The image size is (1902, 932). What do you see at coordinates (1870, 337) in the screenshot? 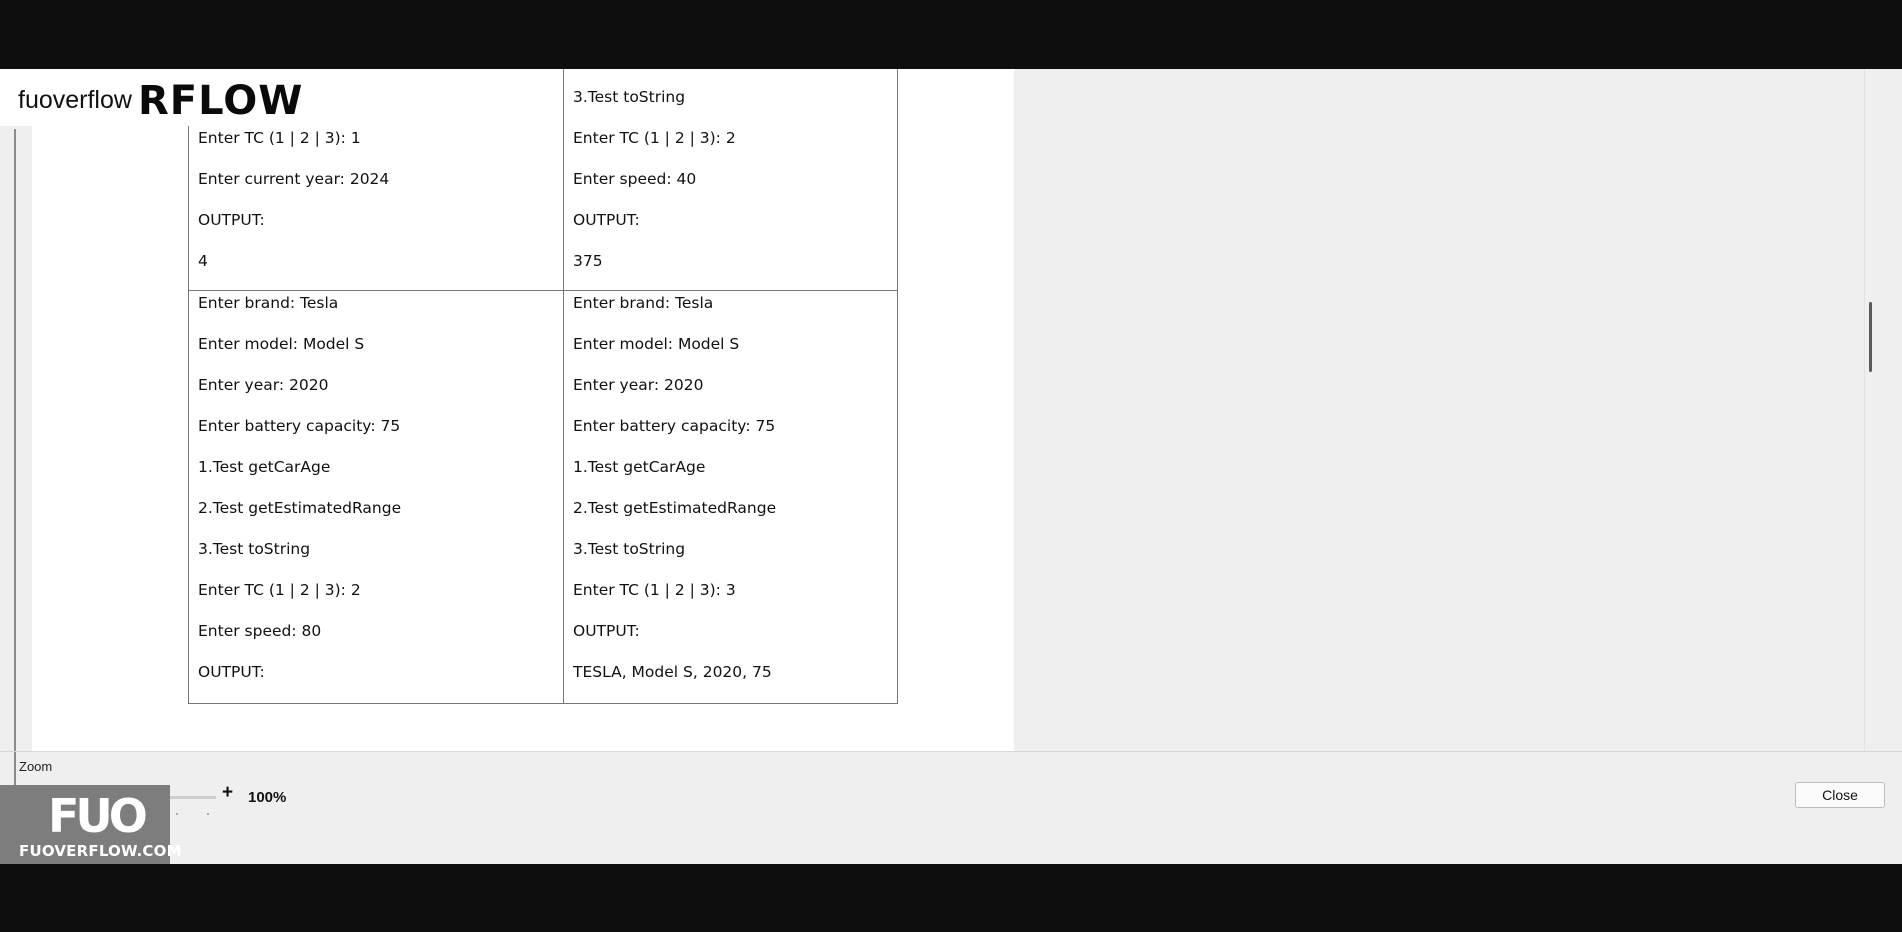
I see `scrollbar-thumb` at bounding box center [1870, 337].